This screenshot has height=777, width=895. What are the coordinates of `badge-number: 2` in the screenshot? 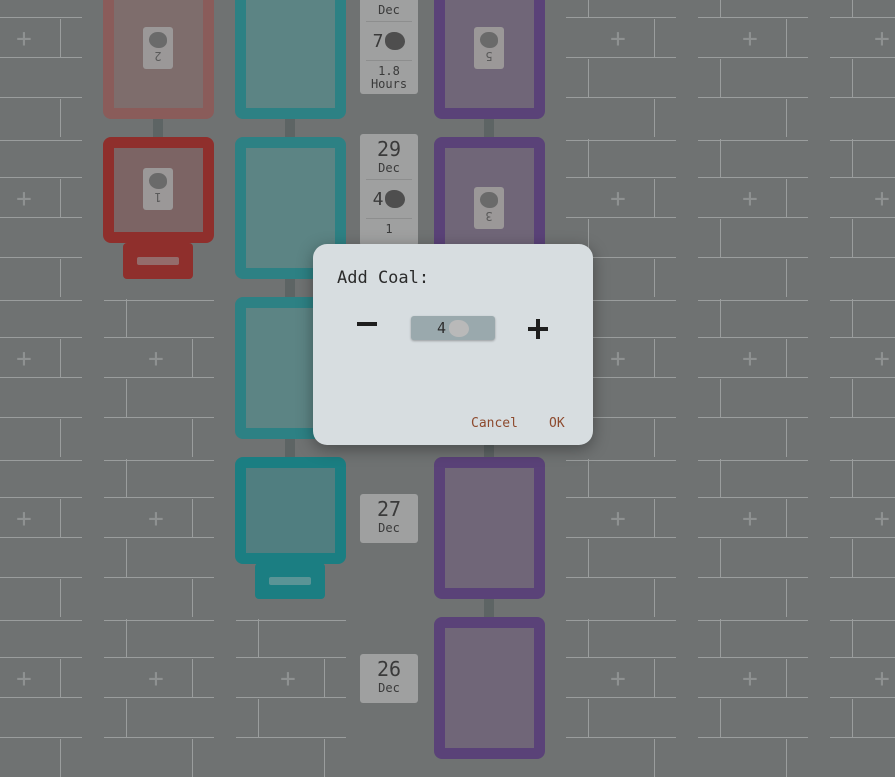 It's located at (158, 56).